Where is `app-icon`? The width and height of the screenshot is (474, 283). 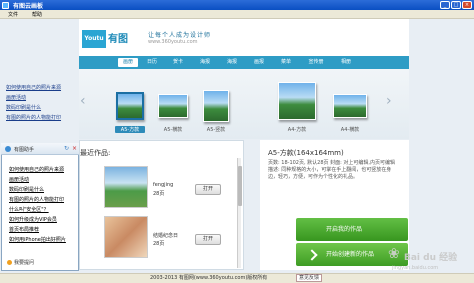 app-icon is located at coordinates (5, 5).